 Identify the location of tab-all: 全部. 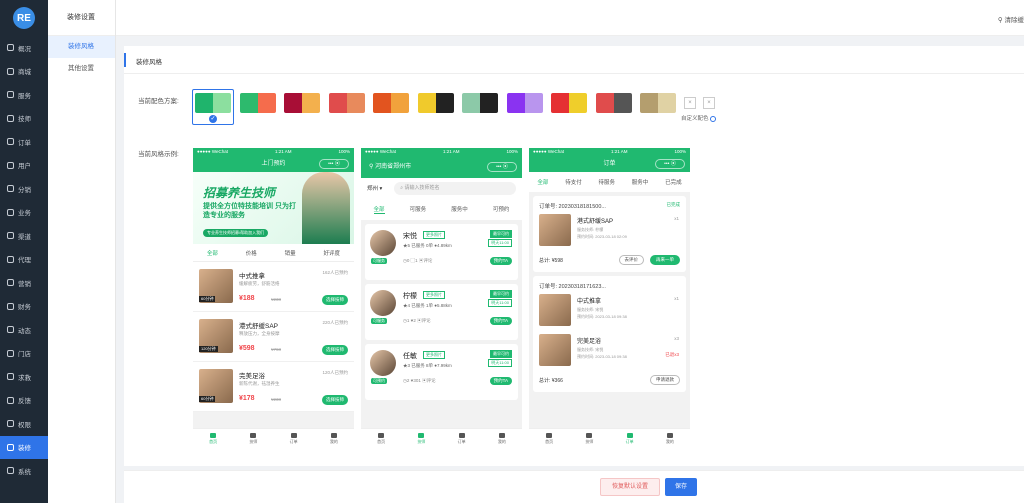
(543, 183).